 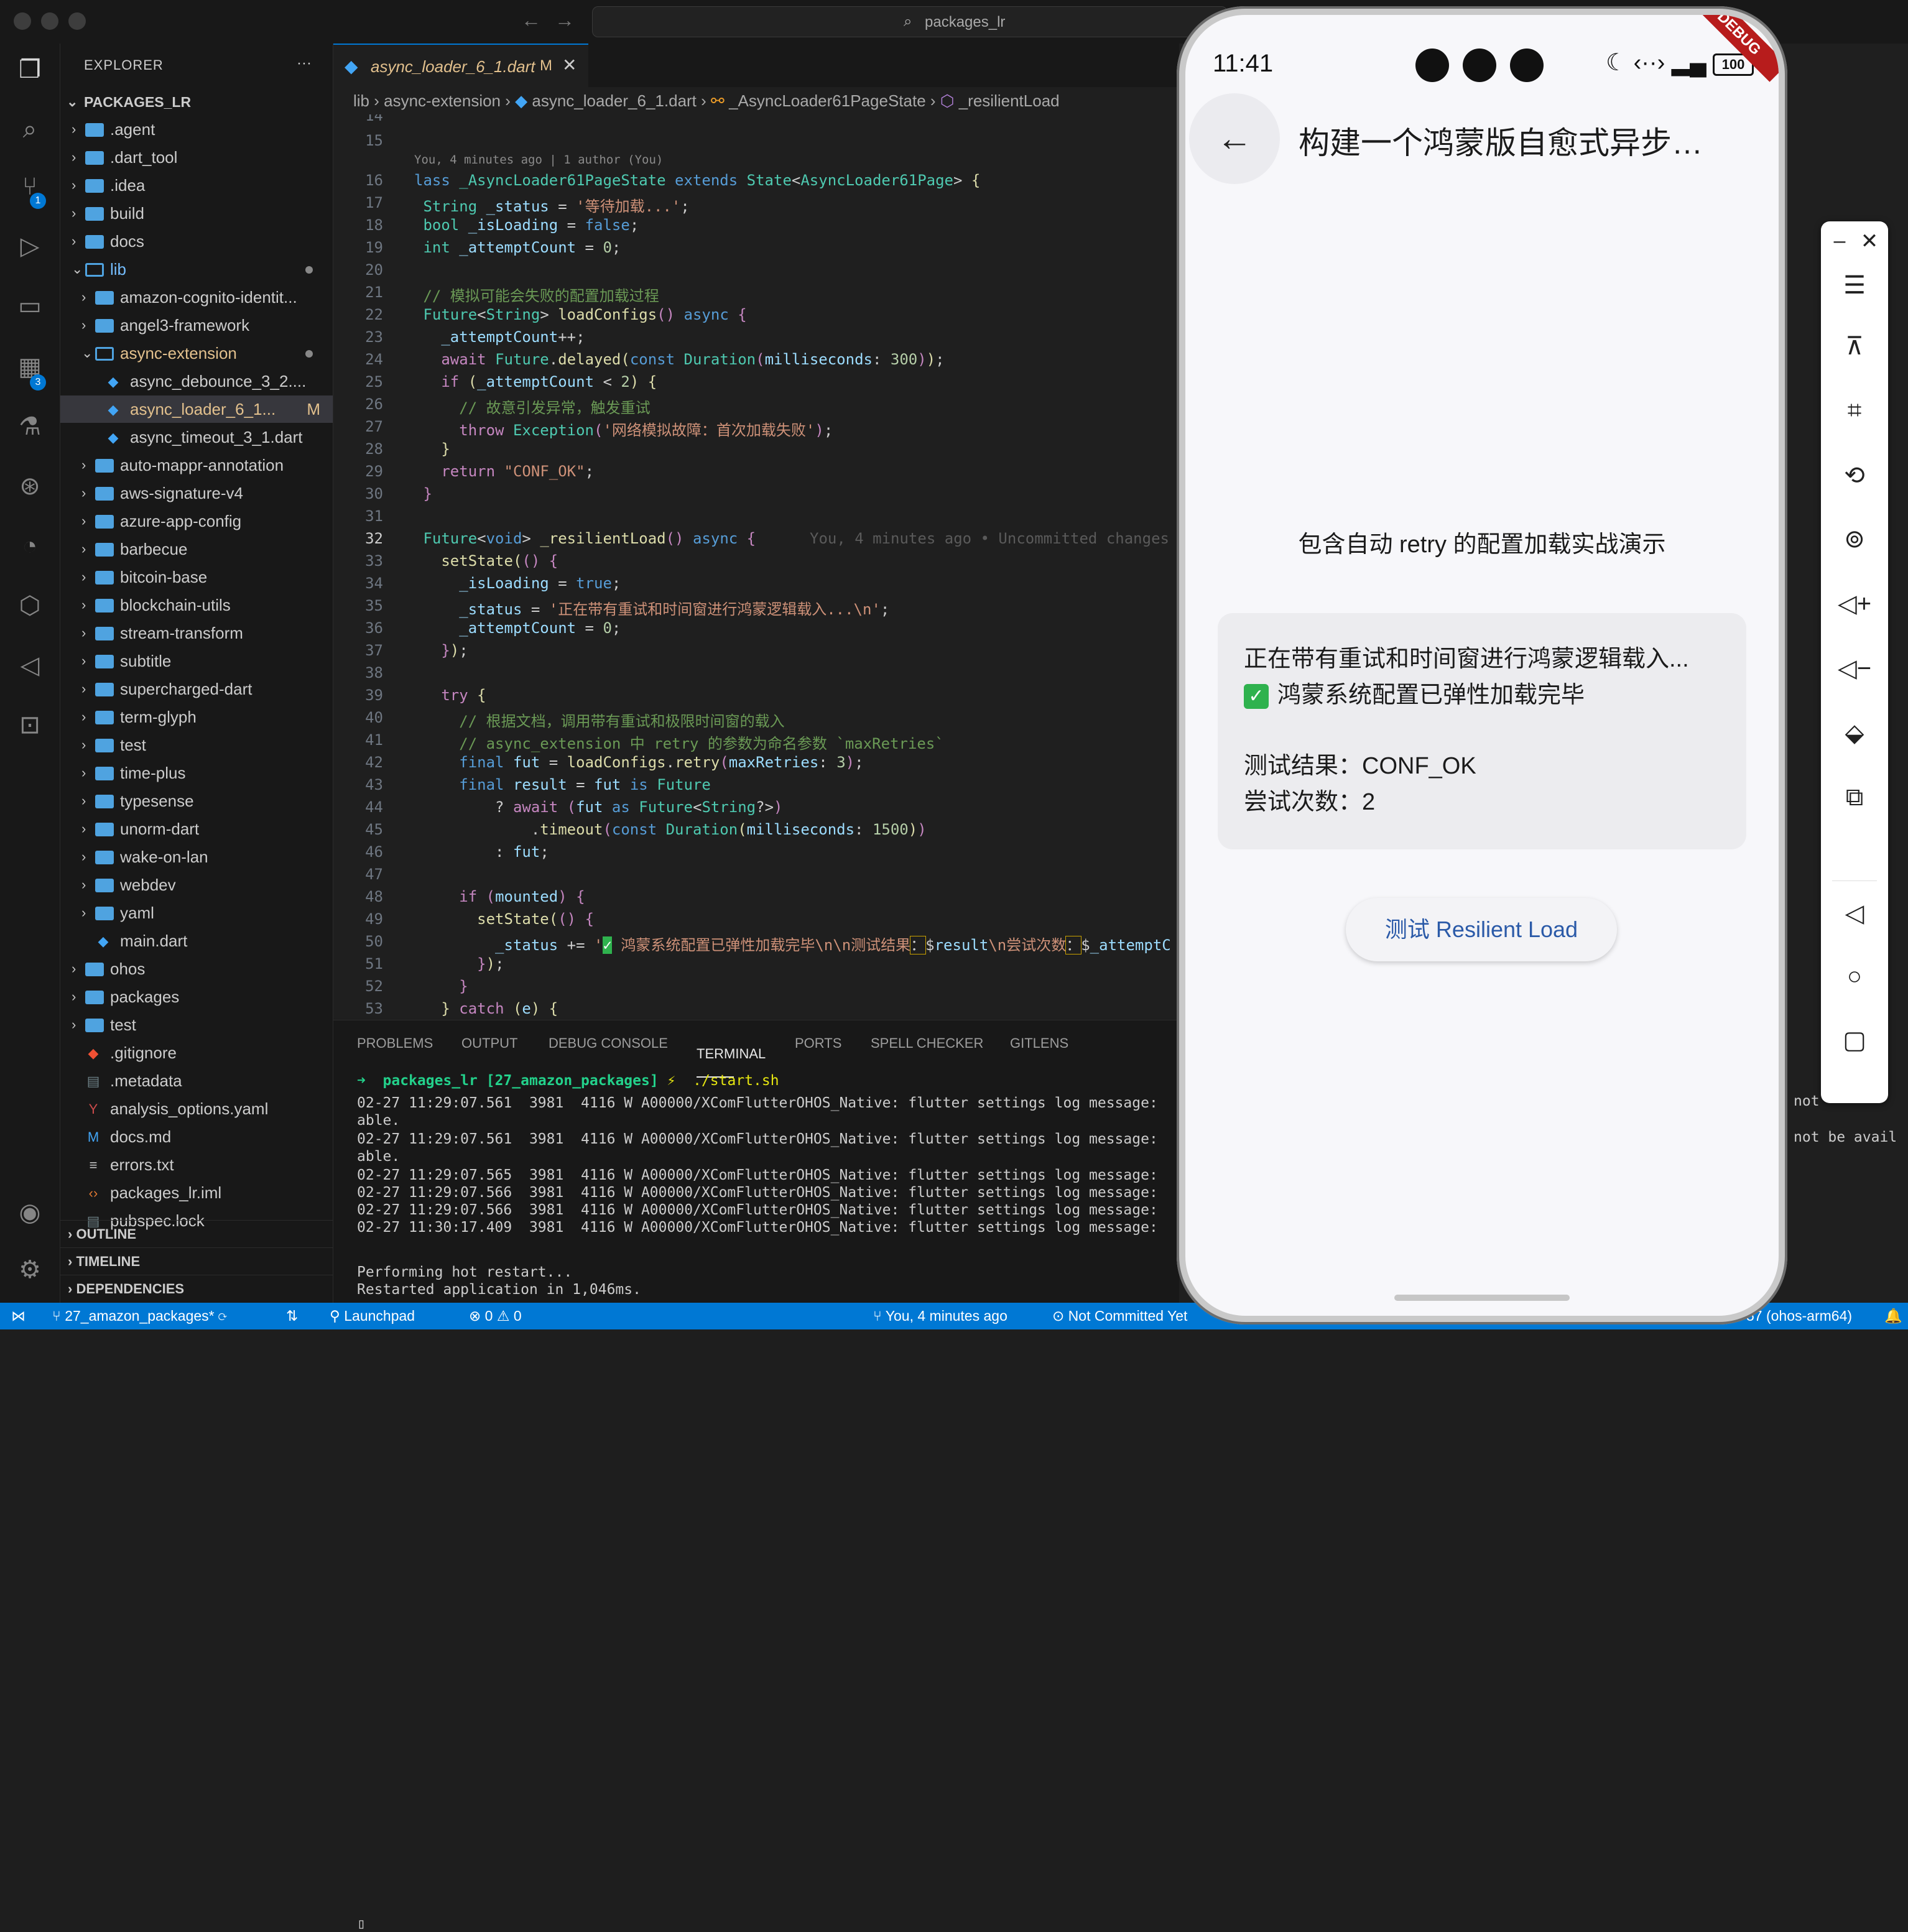 I want to click on tree-item: › ohos, so click(x=196, y=968).